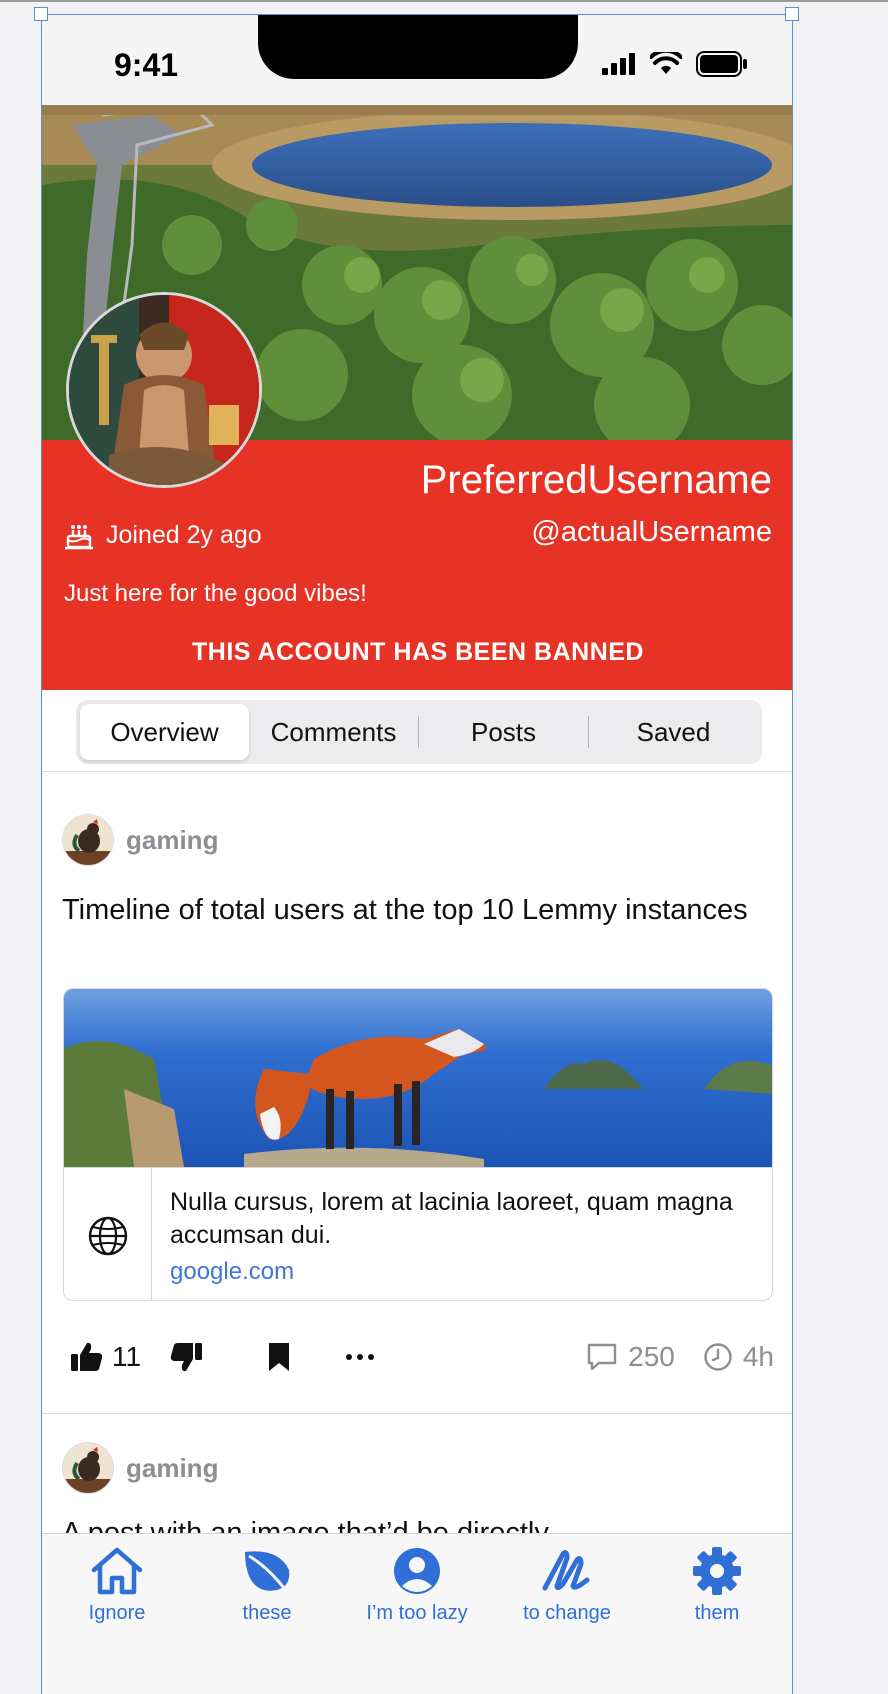 The height and width of the screenshot is (1694, 888). What do you see at coordinates (117, 1571) in the screenshot?
I see `house-icon` at bounding box center [117, 1571].